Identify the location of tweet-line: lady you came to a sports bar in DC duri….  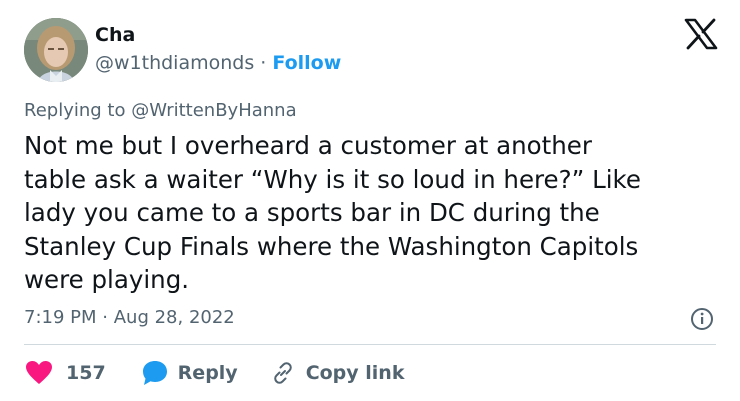
(312, 212).